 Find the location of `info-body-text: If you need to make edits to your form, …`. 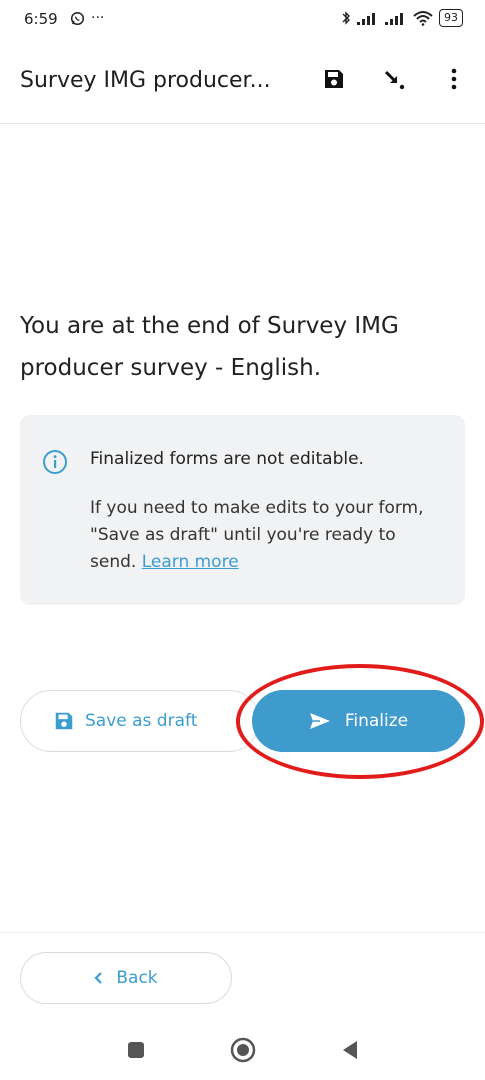

info-body-text: If you need to make edits to your form, … is located at coordinates (257, 535).